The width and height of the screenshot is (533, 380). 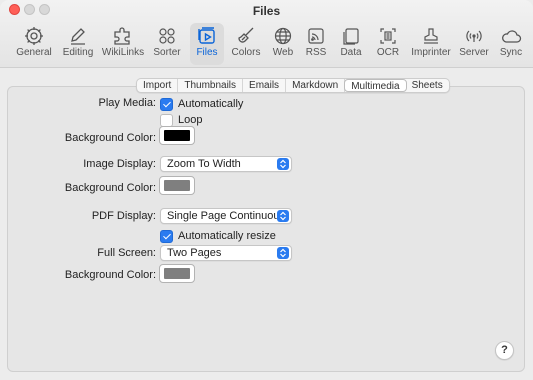 What do you see at coordinates (166, 120) in the screenshot?
I see `loop-checkbox` at bounding box center [166, 120].